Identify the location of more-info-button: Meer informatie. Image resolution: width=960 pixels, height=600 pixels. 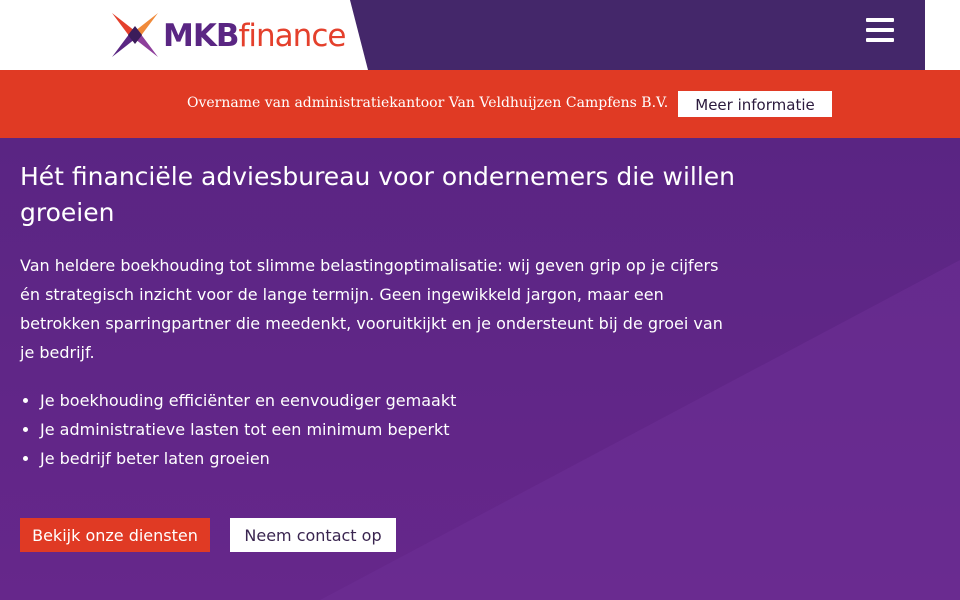
(755, 104).